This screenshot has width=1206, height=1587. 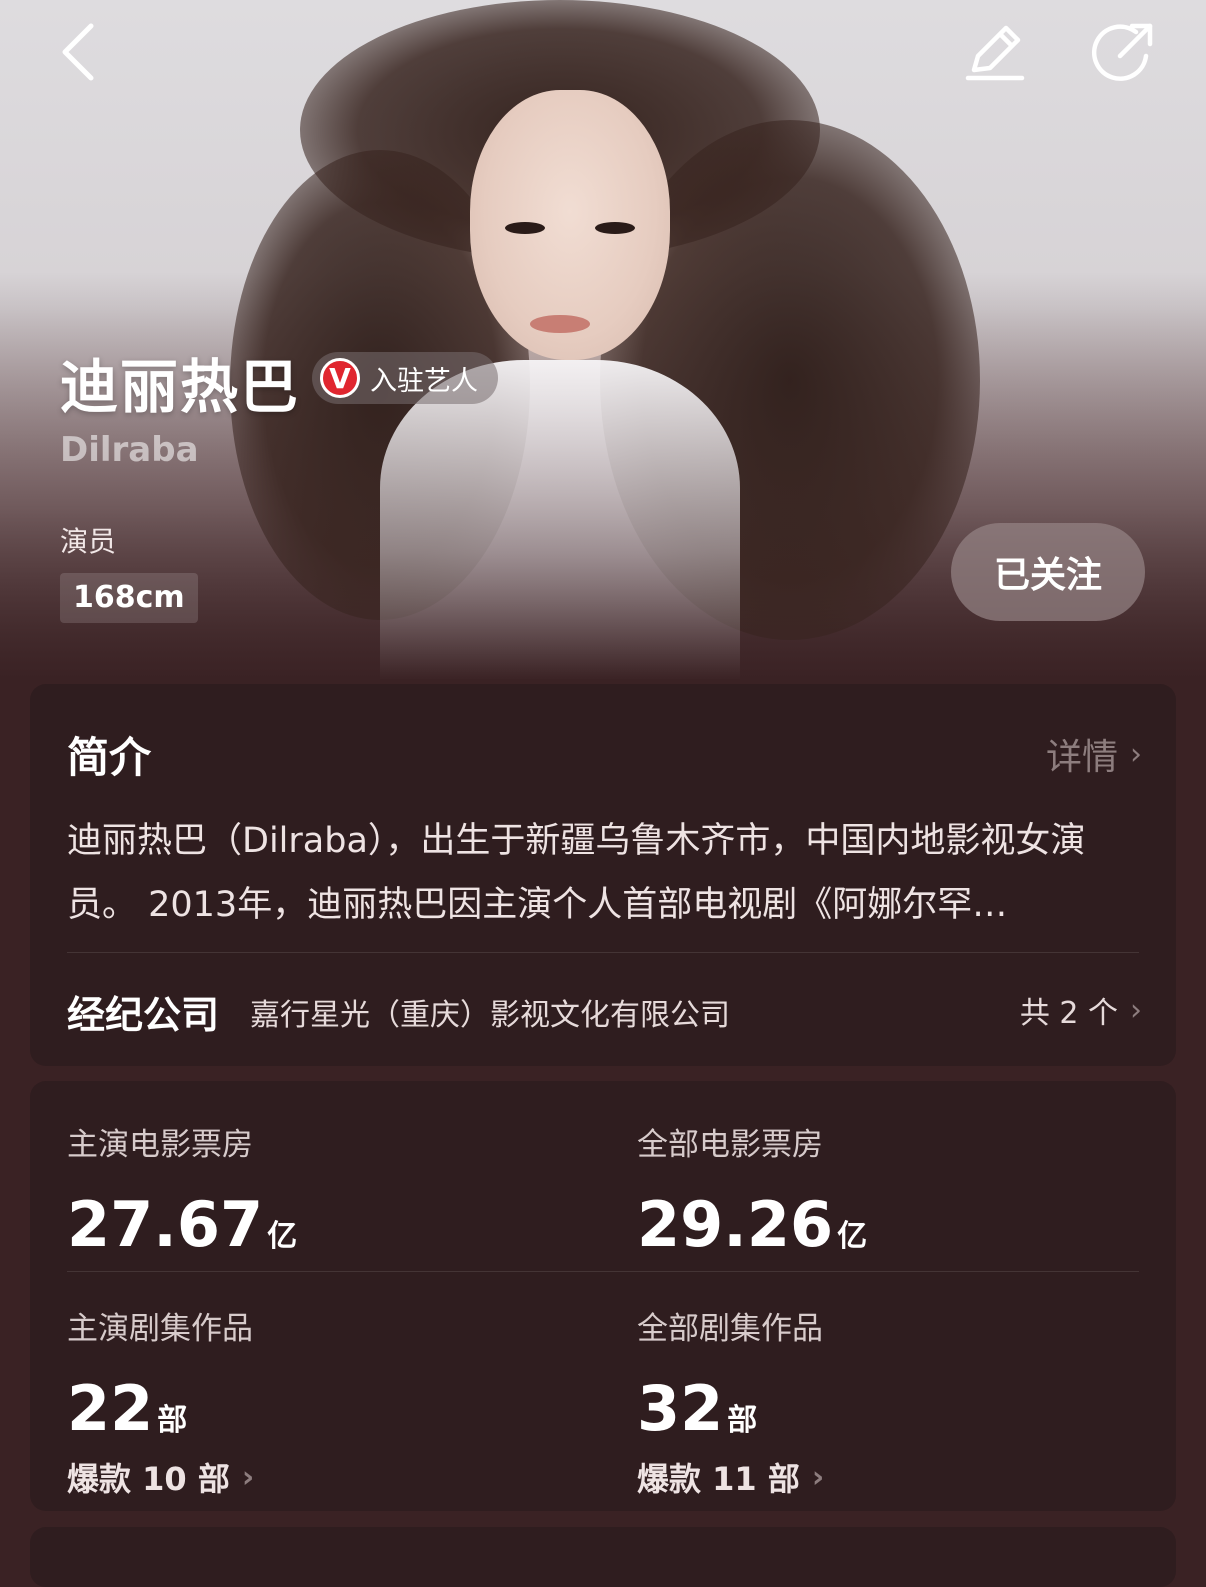 What do you see at coordinates (160, 1145) in the screenshot?
I see `stat-label: 主演电影票房` at bounding box center [160, 1145].